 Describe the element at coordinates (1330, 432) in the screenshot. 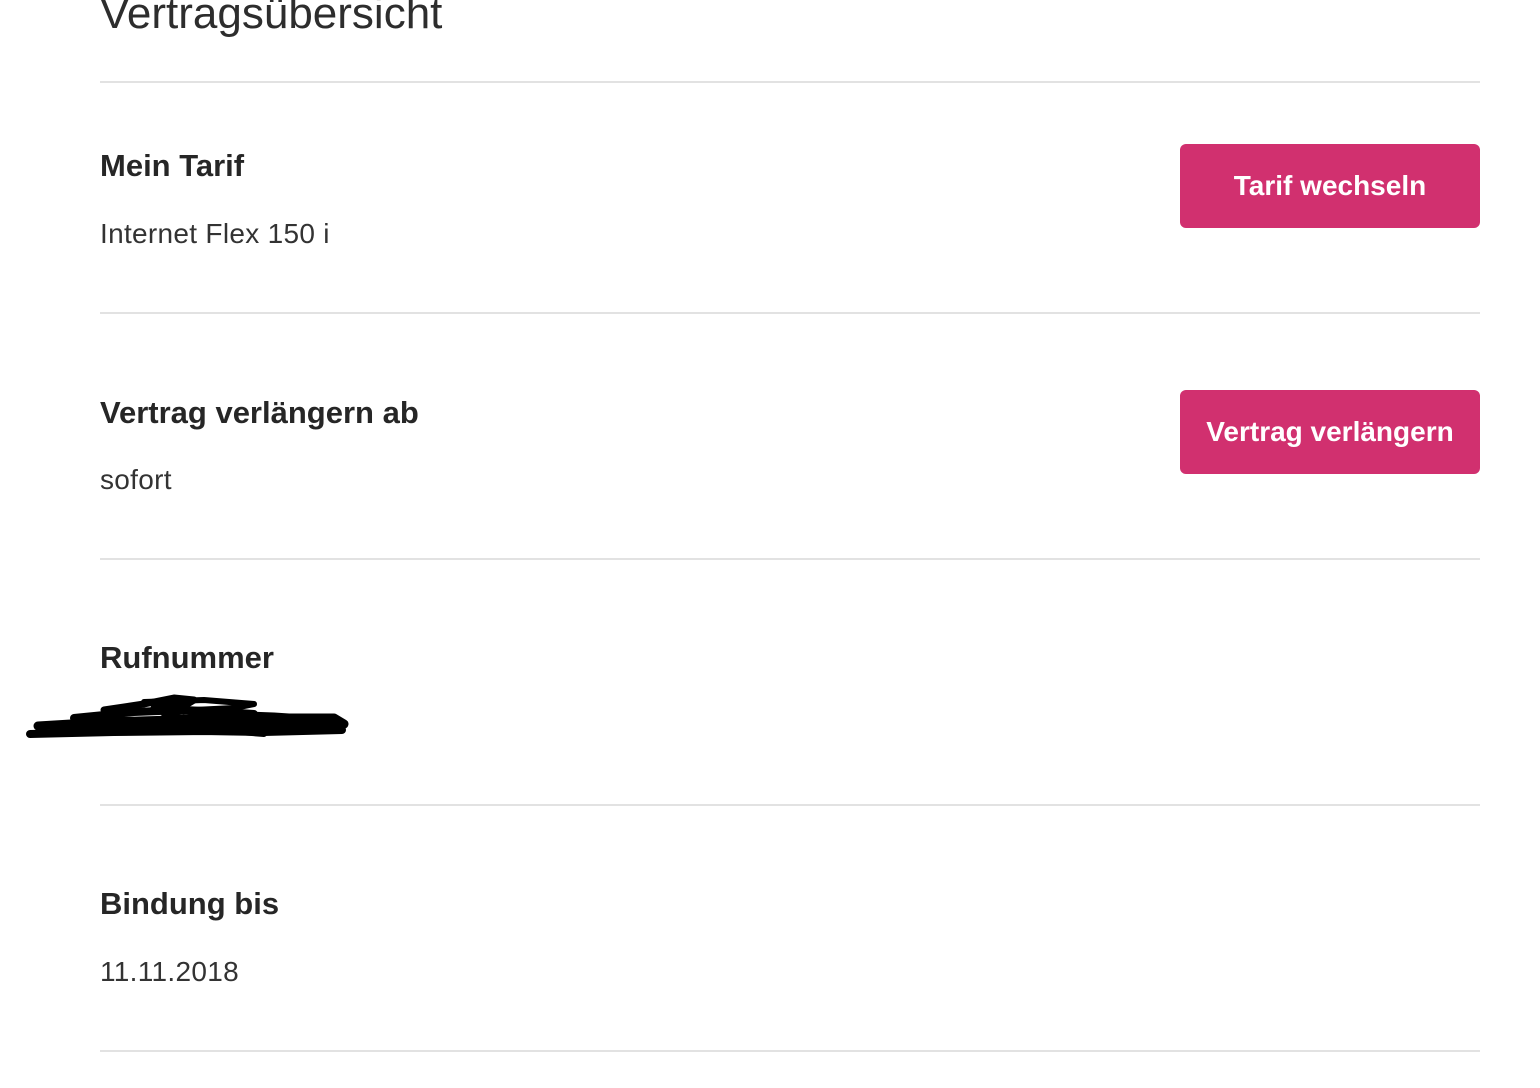

I see `renew-contract-button: Vertrag verlängern` at that location.